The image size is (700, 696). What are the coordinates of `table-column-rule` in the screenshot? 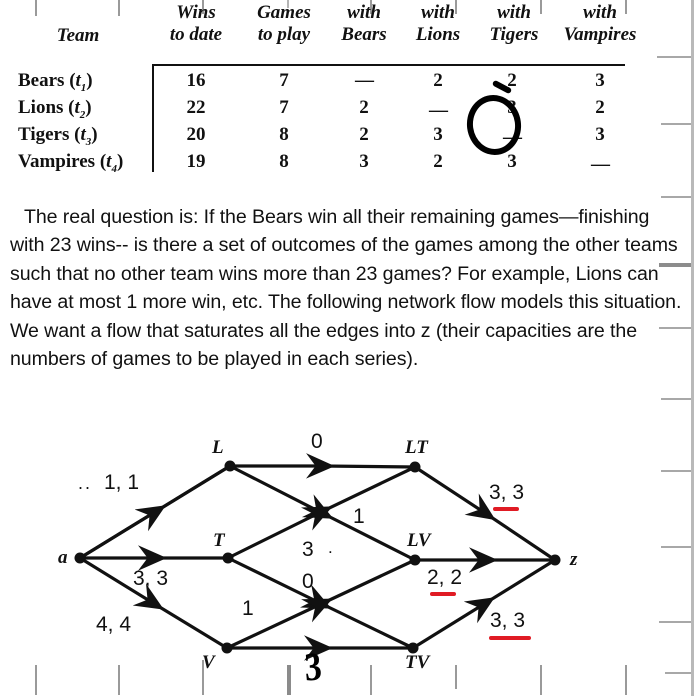 It's located at (153, 119).